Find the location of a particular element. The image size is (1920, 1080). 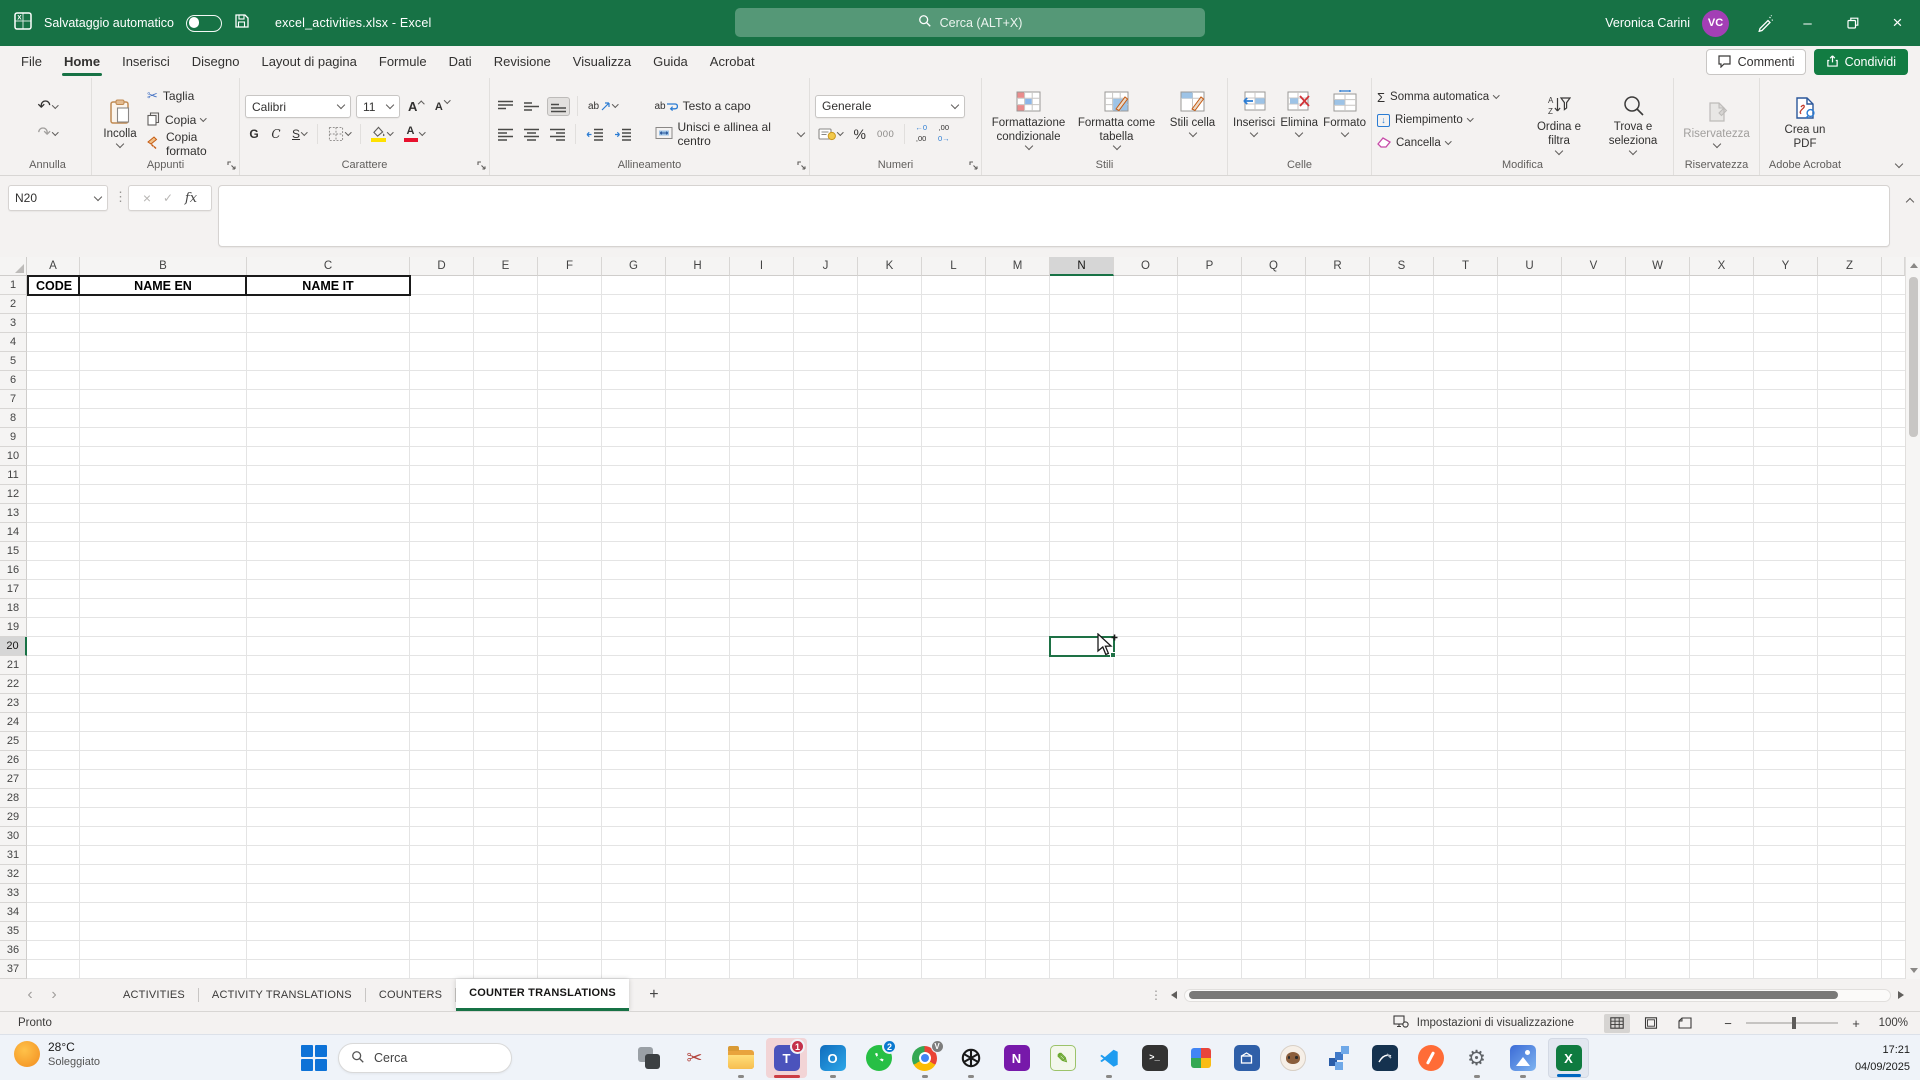

column-header-N: N is located at coordinates (1082, 266).